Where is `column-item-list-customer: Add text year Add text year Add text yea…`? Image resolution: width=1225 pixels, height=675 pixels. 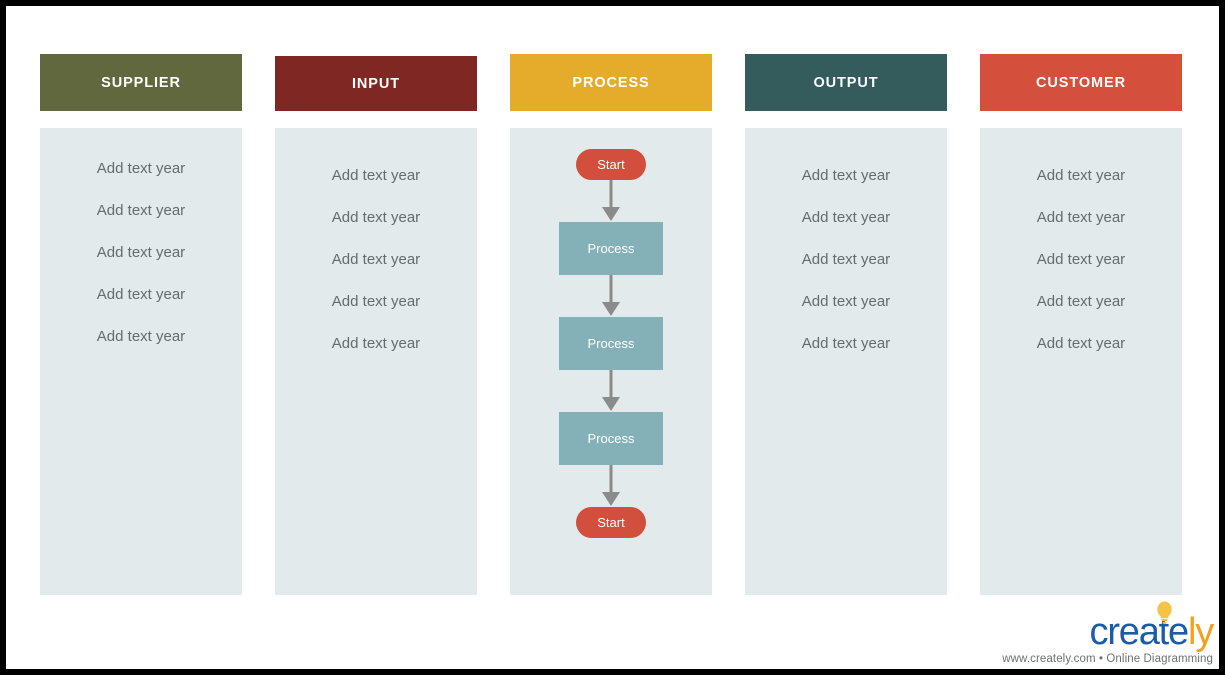 column-item-list-customer: Add text year Add text year Add text yea… is located at coordinates (1081, 253).